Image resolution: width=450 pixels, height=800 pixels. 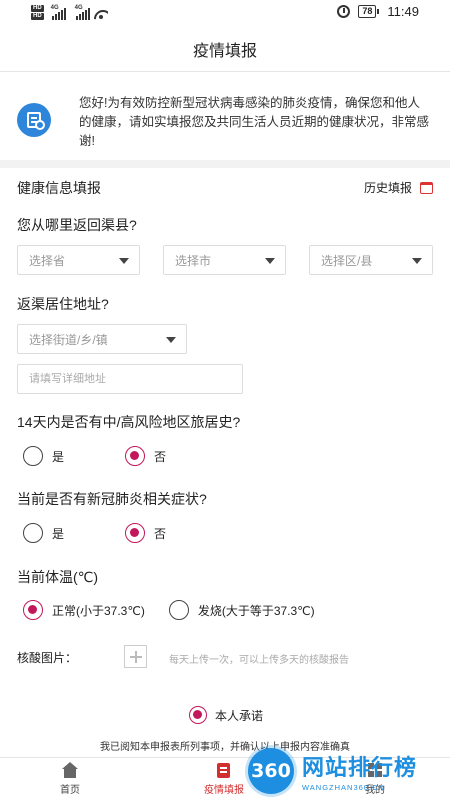 I want to click on clock: 11:49, so click(x=403, y=11).